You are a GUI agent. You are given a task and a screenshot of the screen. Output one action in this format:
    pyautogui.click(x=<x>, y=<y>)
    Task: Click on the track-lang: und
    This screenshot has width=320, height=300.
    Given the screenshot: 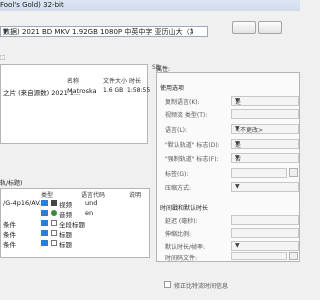 What is the action you would take?
    pyautogui.click(x=91, y=203)
    